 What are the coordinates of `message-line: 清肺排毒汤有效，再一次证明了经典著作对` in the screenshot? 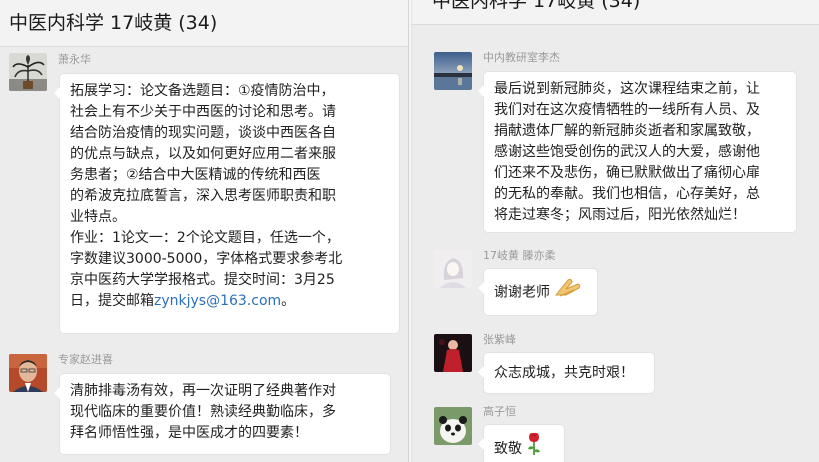 It's located at (203, 391).